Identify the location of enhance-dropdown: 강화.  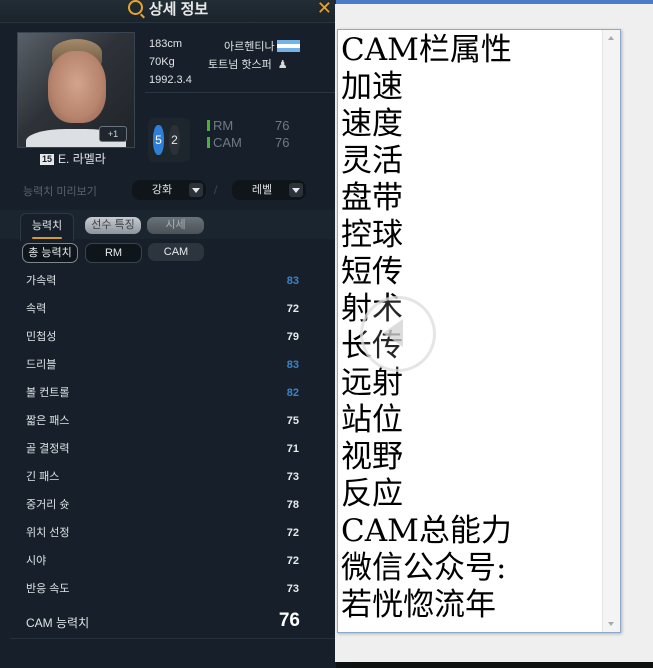
(169, 190).